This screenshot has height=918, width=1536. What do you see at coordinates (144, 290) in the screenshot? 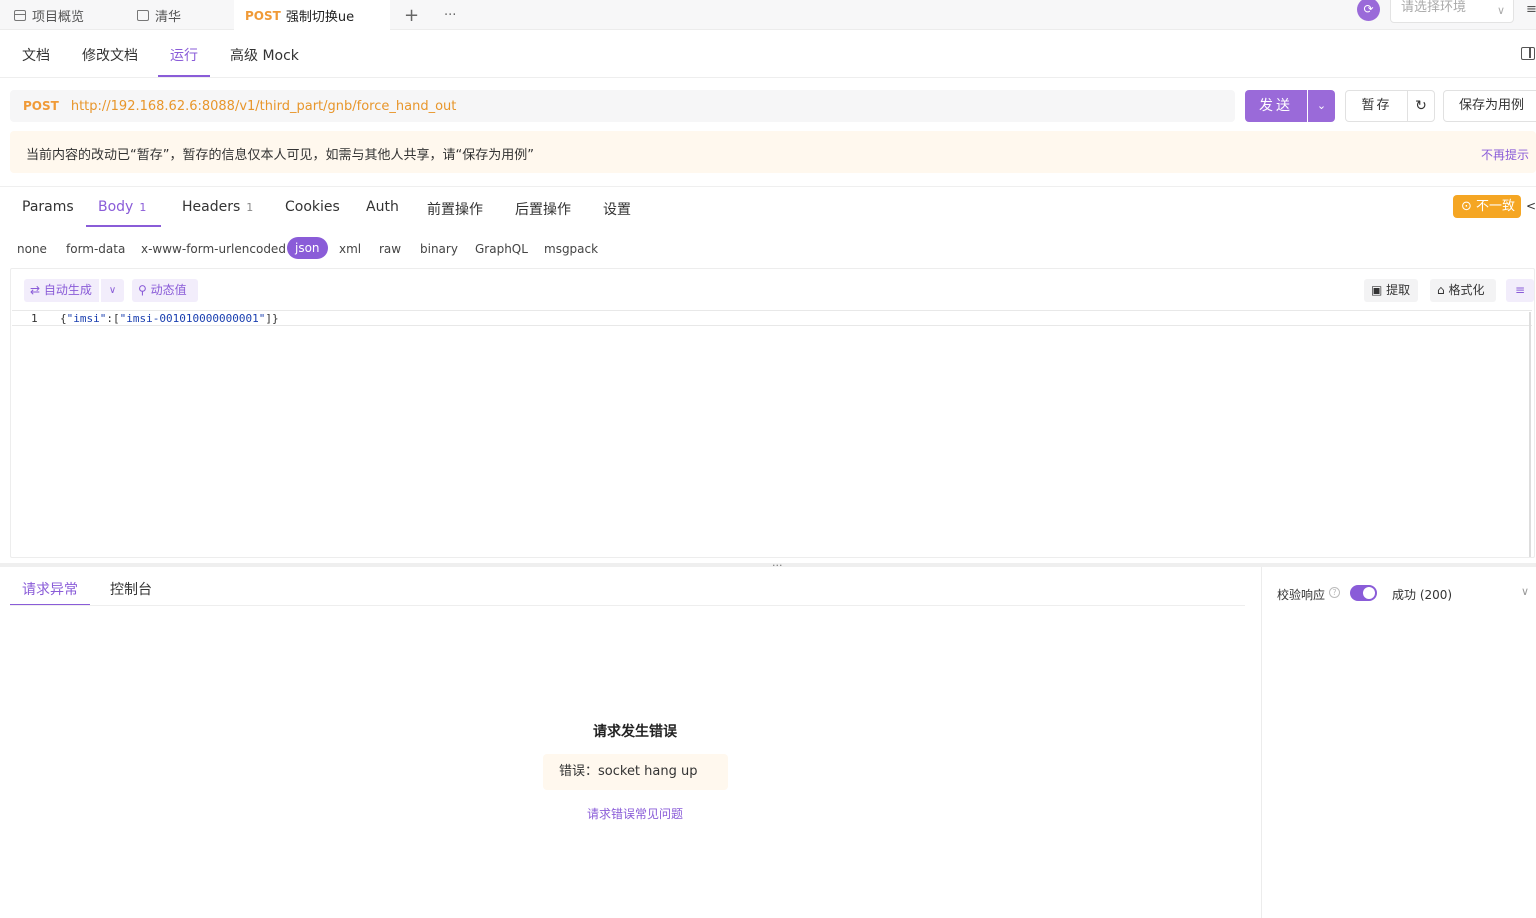
I see `wand-icon: ⚲` at bounding box center [144, 290].